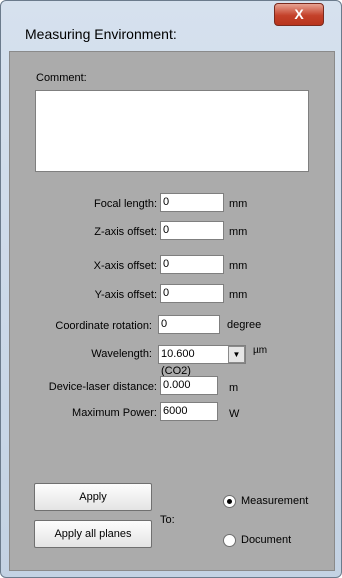 This screenshot has width=342, height=578. Describe the element at coordinates (260, 350) in the screenshot. I see `wavelength-unit: µm` at that location.